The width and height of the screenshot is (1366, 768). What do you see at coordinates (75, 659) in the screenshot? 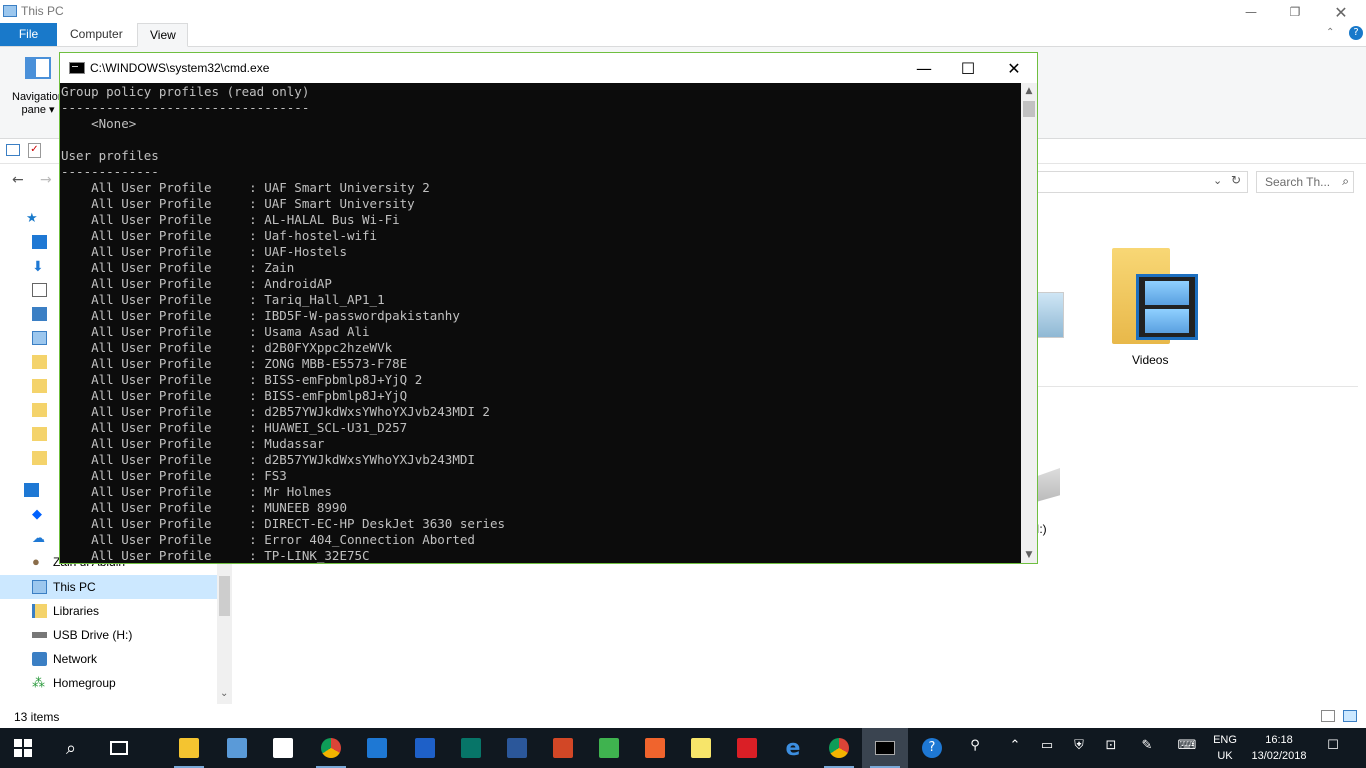
I see `nav-label-network: Network` at bounding box center [75, 659].